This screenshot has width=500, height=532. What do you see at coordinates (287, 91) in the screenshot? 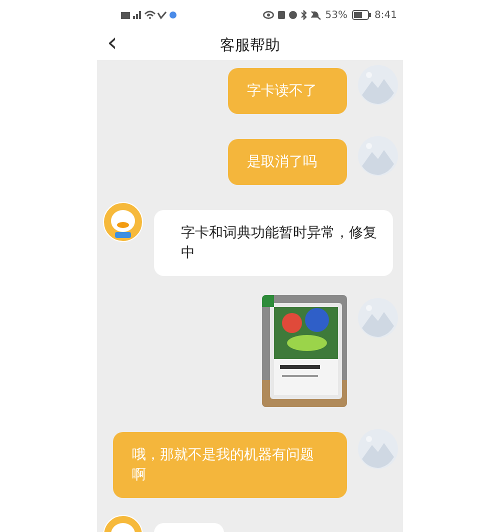
I see `message-bubble: 字卡读不了` at bounding box center [287, 91].